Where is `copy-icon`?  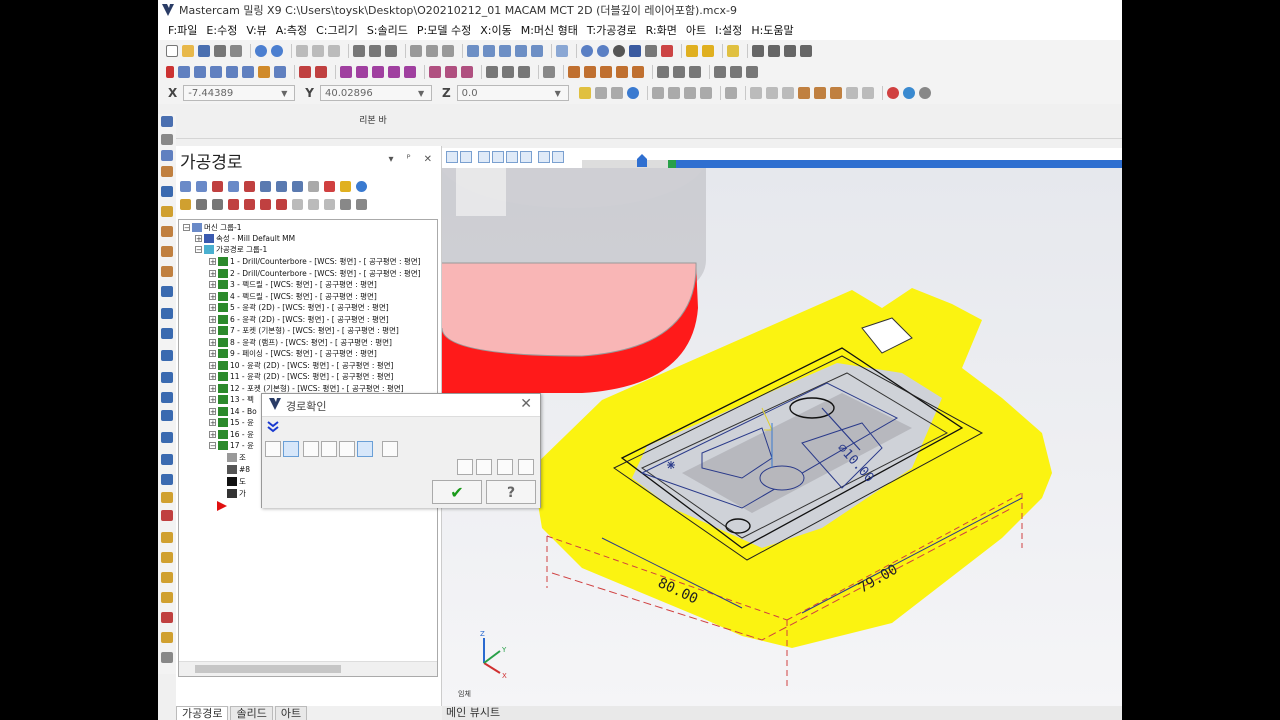 copy-icon is located at coordinates (318, 50).